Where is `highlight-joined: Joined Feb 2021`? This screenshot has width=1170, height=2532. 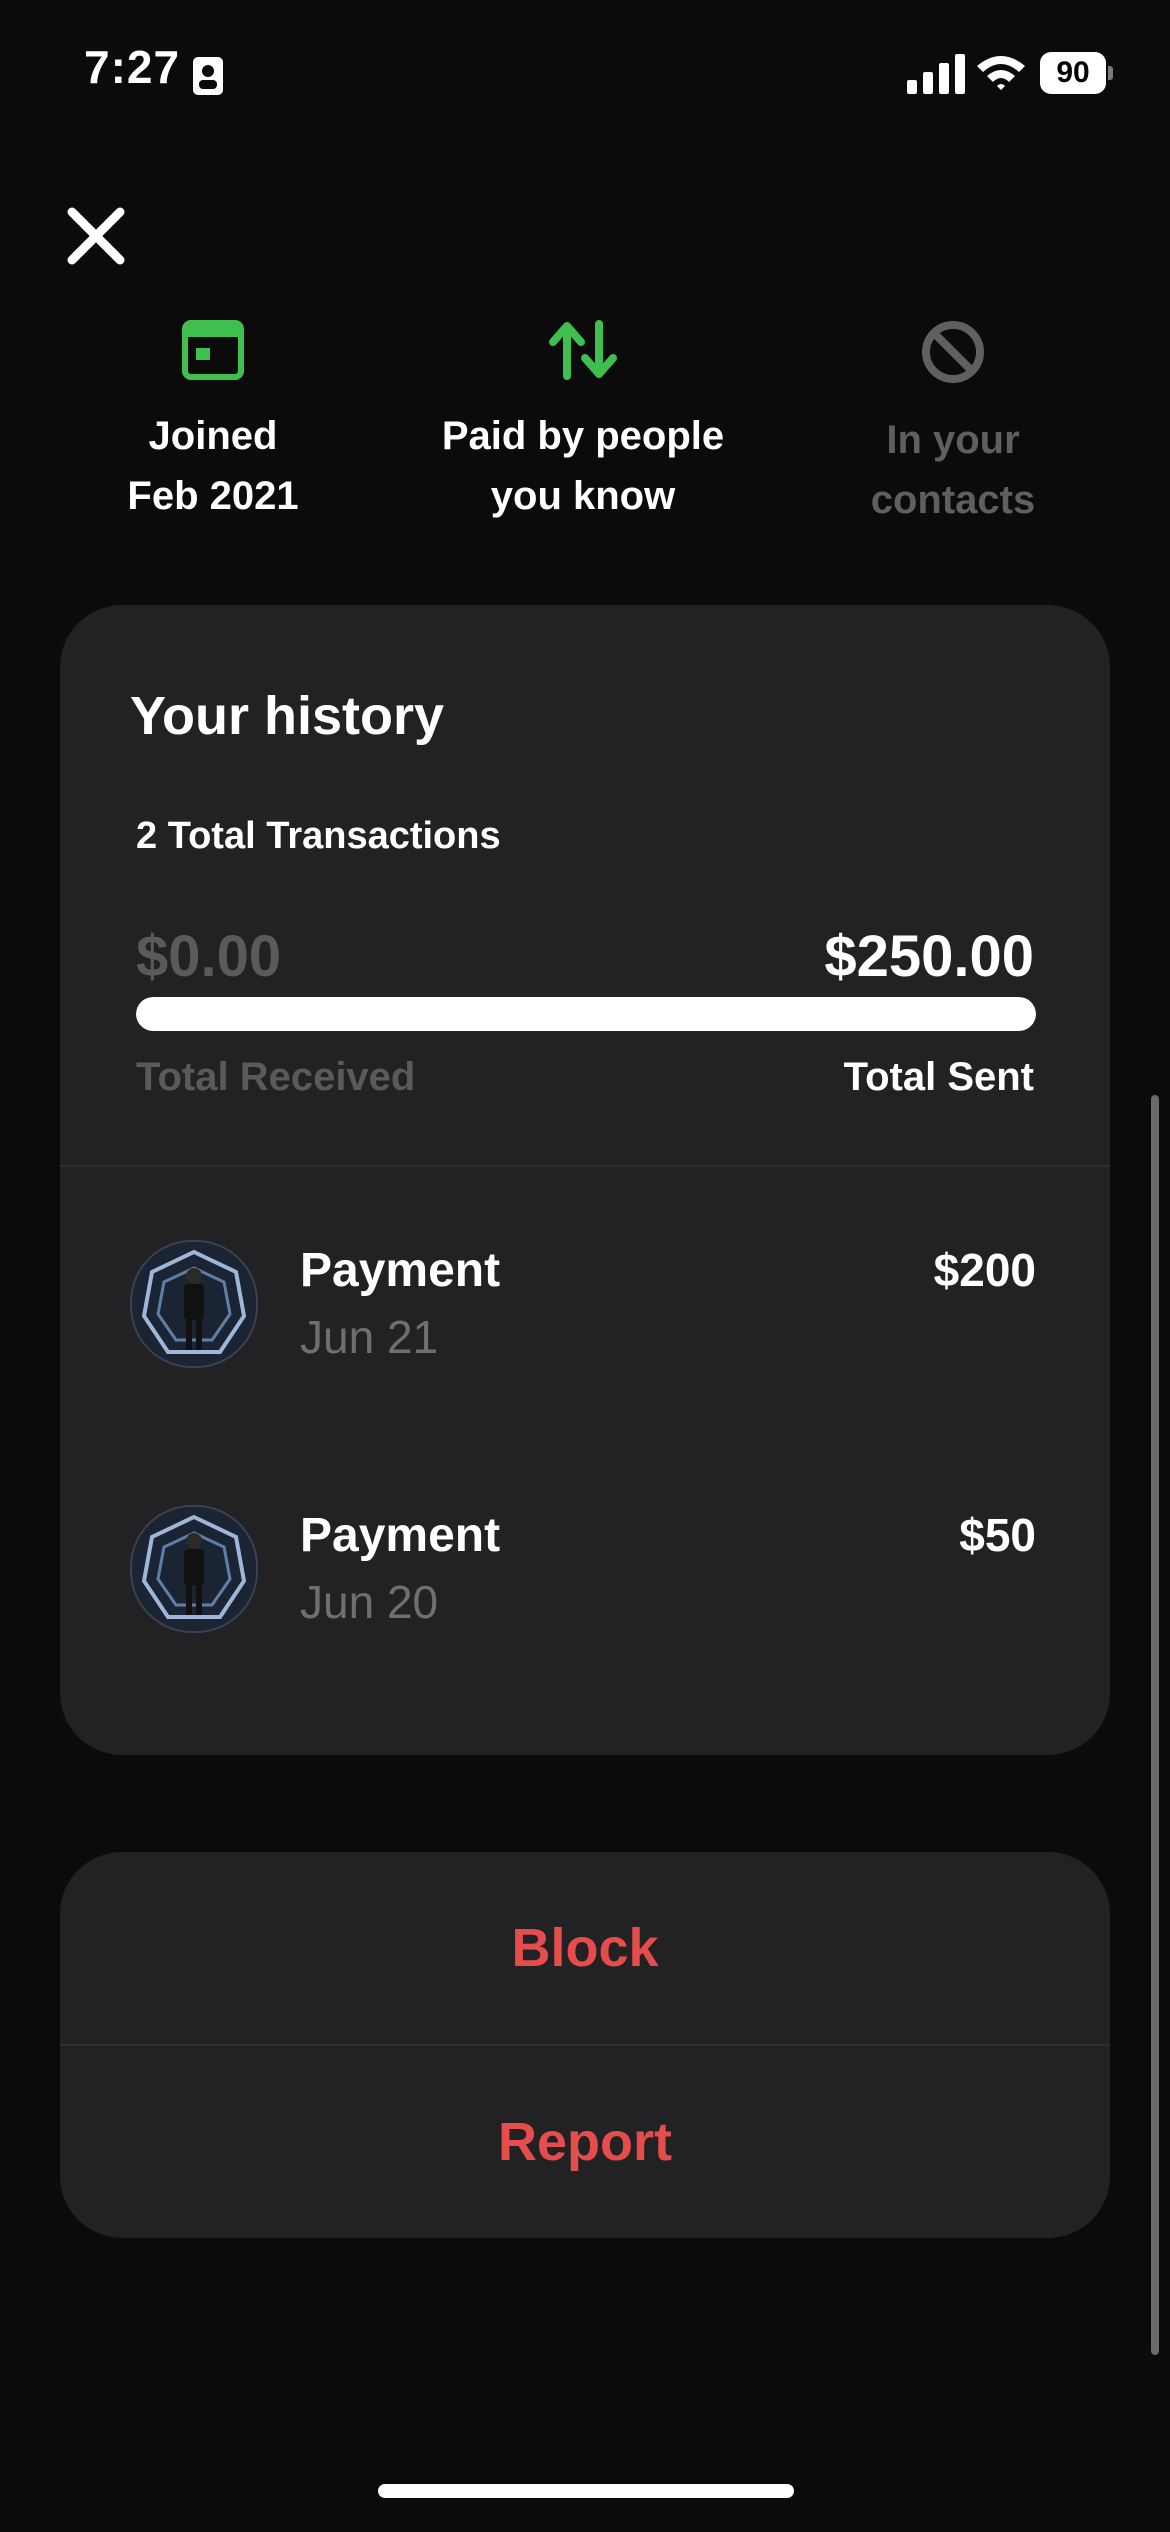 highlight-joined: Joined Feb 2021 is located at coordinates (213, 423).